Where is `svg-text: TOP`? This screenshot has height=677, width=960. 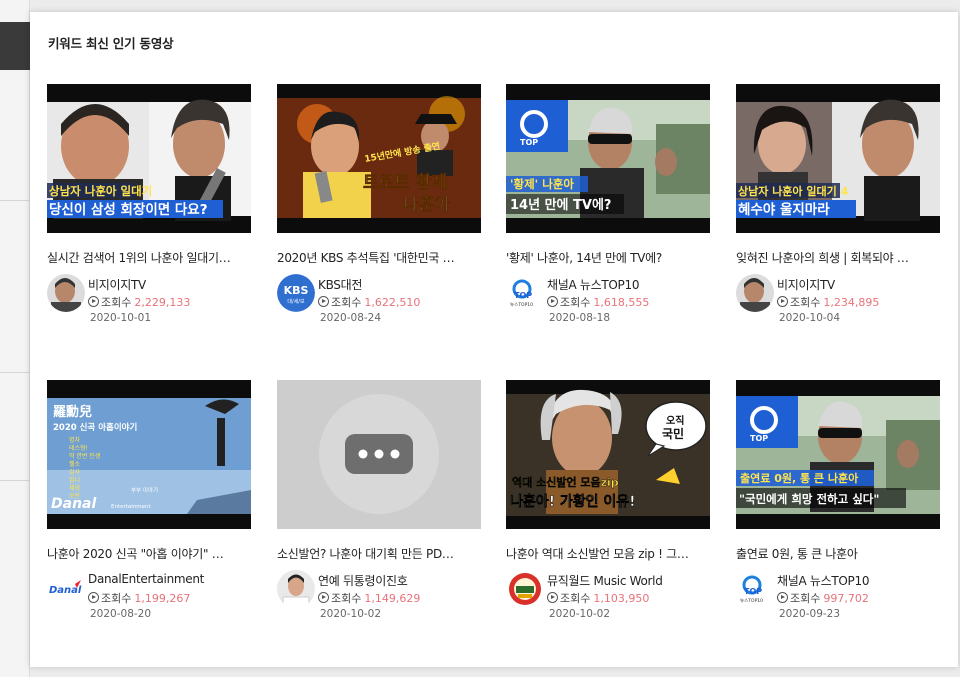
svg-text: TOP is located at coordinates (529, 142).